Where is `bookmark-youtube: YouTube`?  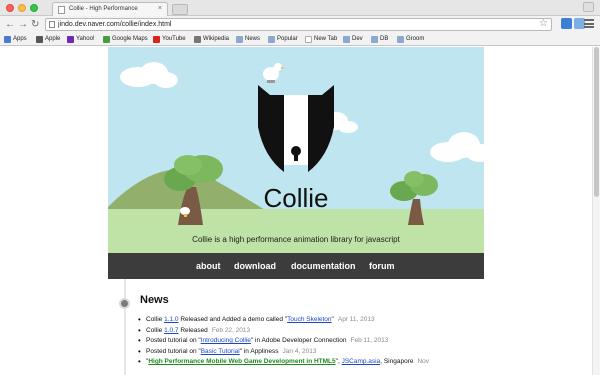
bookmark-youtube: YouTube is located at coordinates (169, 40).